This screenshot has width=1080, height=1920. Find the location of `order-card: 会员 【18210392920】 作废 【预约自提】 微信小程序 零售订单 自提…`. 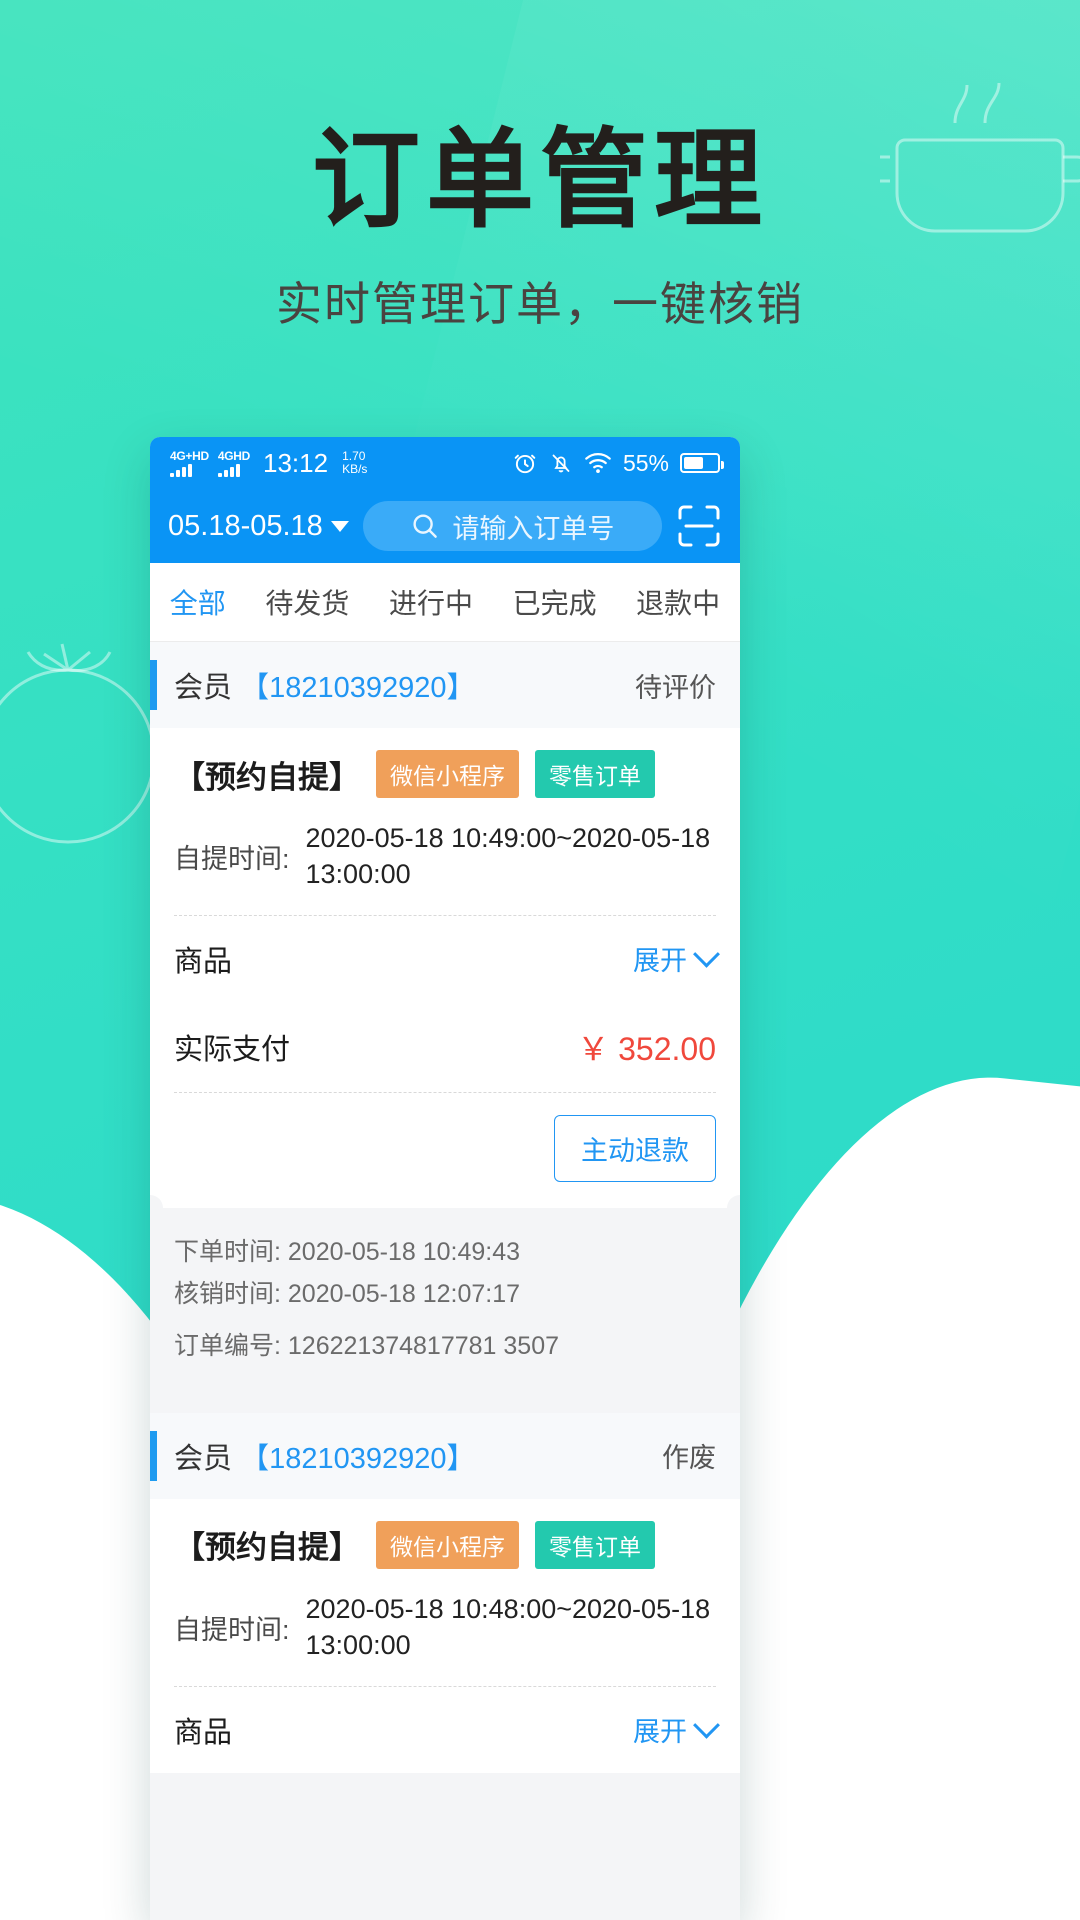

order-card: 会员 【18210392920】 作废 【预约自提】 微信小程序 零售订单 自提… is located at coordinates (445, 1592).